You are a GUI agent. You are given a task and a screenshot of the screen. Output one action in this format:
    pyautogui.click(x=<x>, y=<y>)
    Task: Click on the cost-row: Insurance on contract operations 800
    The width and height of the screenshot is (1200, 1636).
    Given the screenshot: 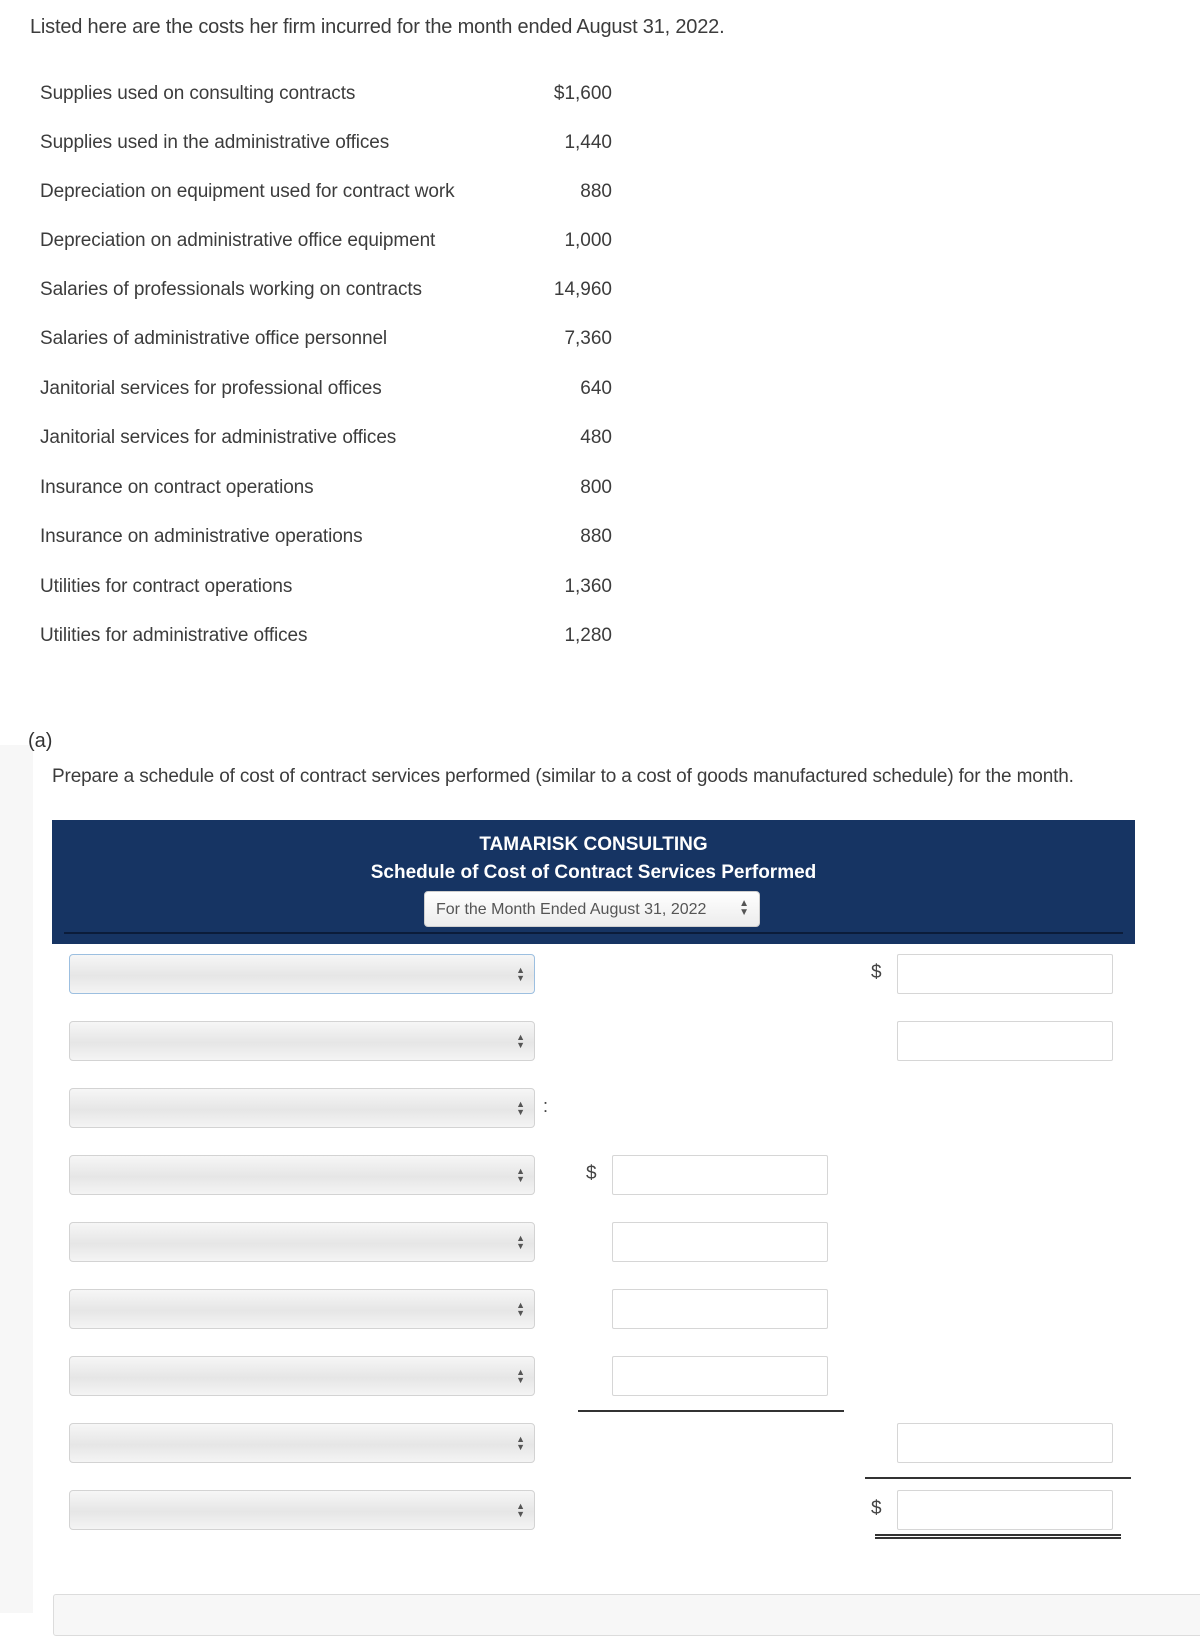 What is the action you would take?
    pyautogui.click(x=326, y=492)
    